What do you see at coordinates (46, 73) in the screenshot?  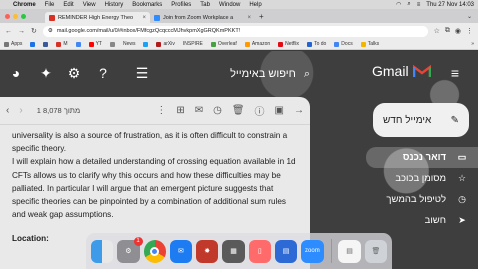 I see `gemini-sparkle-icon: ✦` at bounding box center [46, 73].